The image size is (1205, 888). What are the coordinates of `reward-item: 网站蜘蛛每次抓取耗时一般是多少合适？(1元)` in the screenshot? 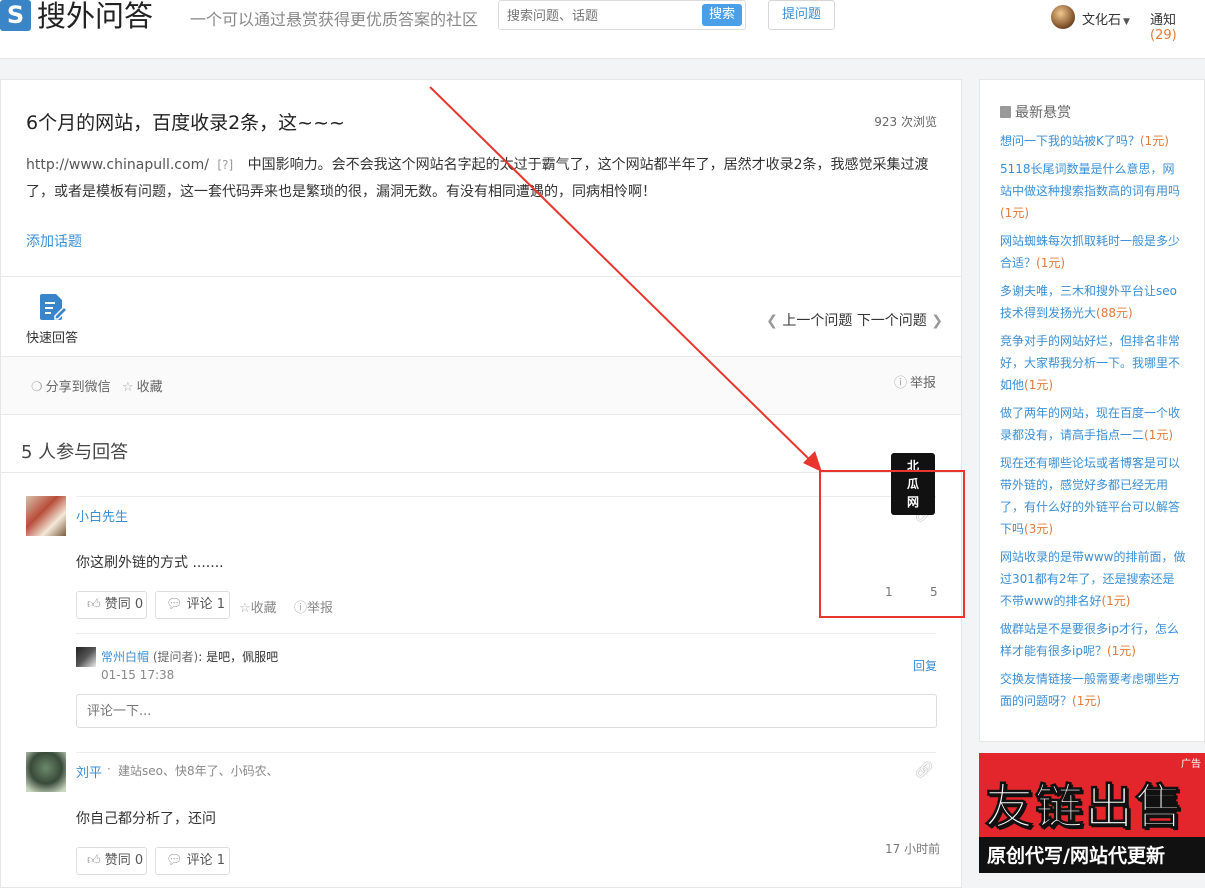 It's located at (1093, 252).